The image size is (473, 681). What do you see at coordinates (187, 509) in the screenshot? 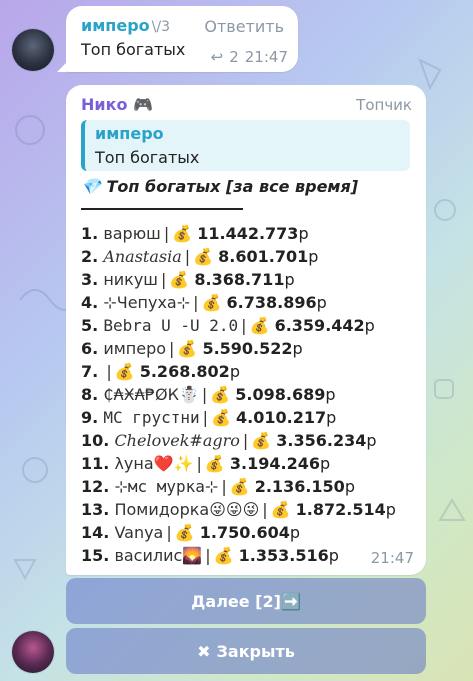
I see `player-name: Помидорка😜😜😜` at bounding box center [187, 509].